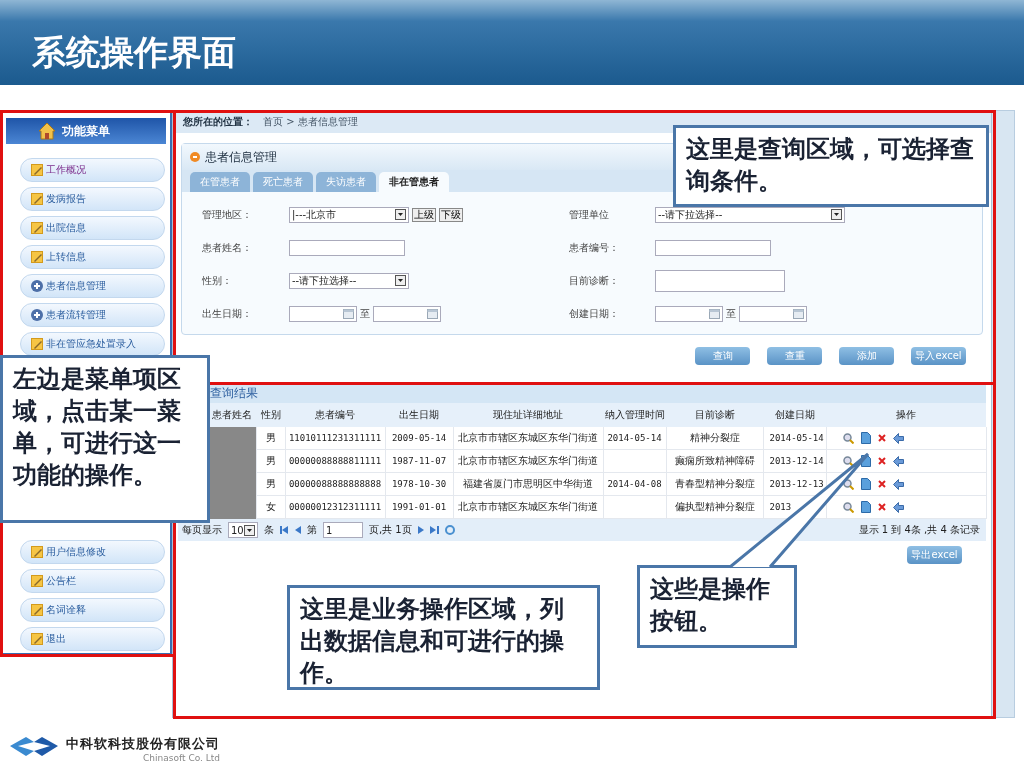 Image resolution: width=1024 pixels, height=768 pixels. Describe the element at coordinates (634, 484) in the screenshot. I see `table-cell: 2014-04-08` at that location.